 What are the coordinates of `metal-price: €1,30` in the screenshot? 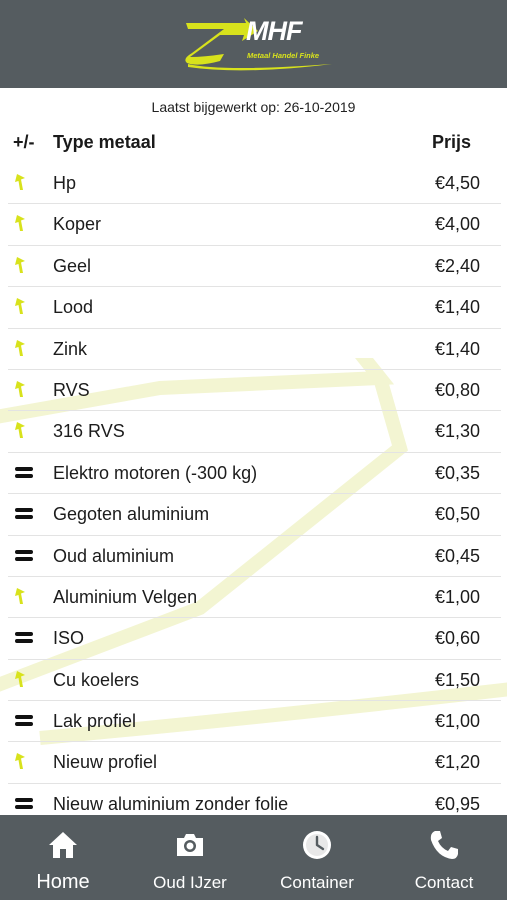 It's located at (457, 431).